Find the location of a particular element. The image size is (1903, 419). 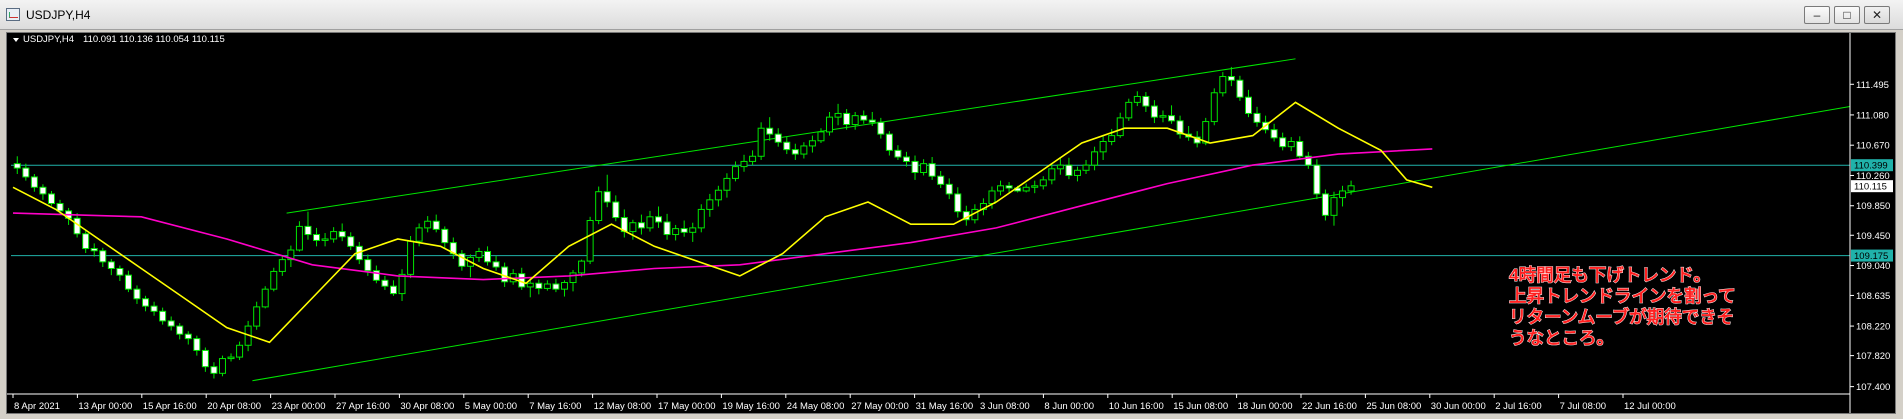

x-axis-tick-label: 12 May 08:00 is located at coordinates (623, 406).